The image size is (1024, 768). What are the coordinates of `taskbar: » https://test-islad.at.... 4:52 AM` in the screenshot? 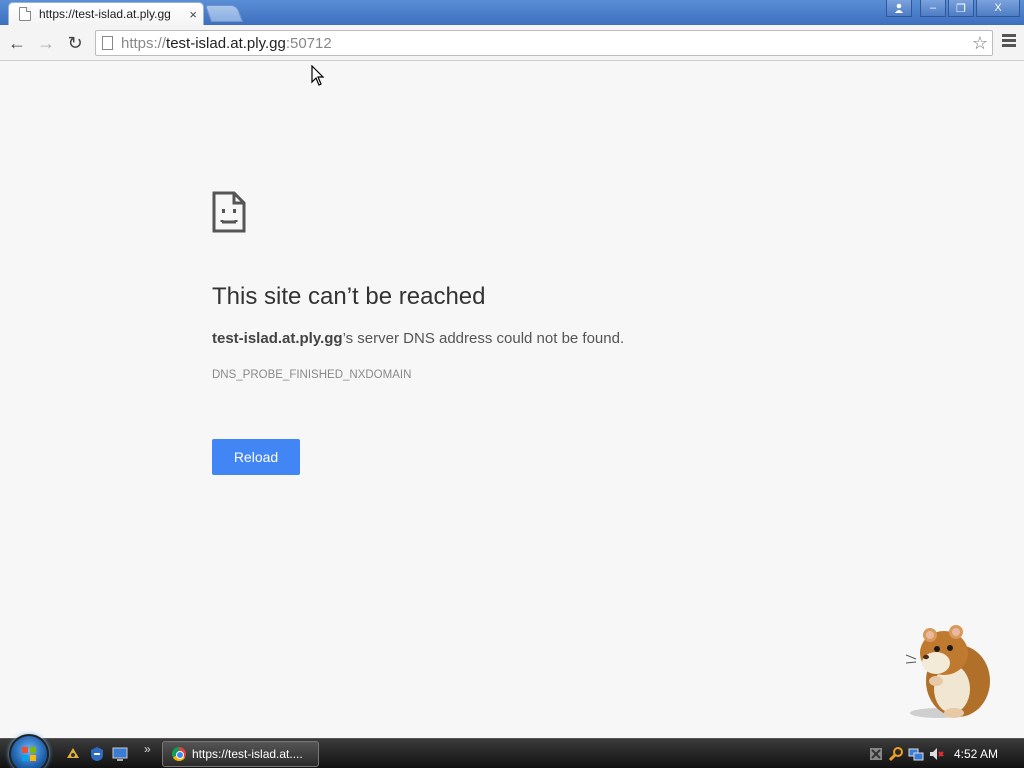 It's located at (512, 751).